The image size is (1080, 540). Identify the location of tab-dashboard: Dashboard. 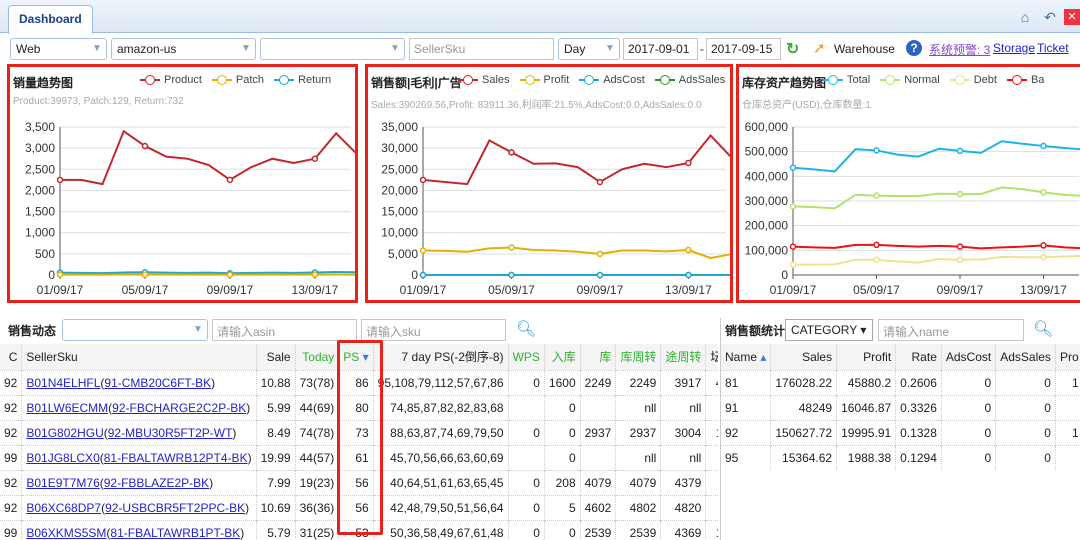
(50, 19).